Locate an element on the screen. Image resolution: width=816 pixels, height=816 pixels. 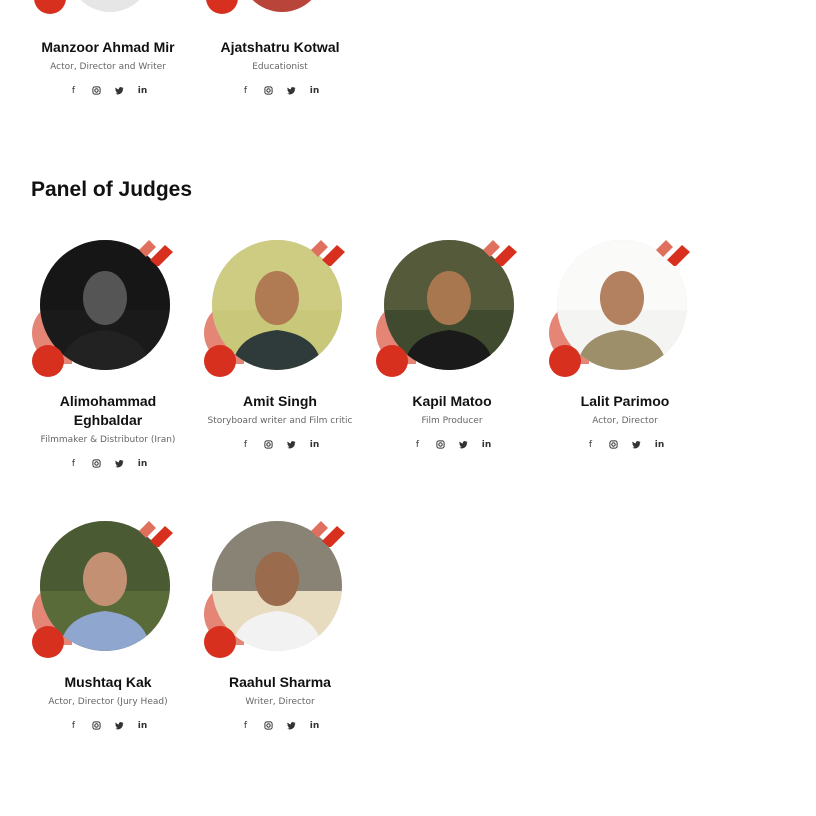
judge-name: Alimohammad Eghbaldar is located at coordinates (108, 410).